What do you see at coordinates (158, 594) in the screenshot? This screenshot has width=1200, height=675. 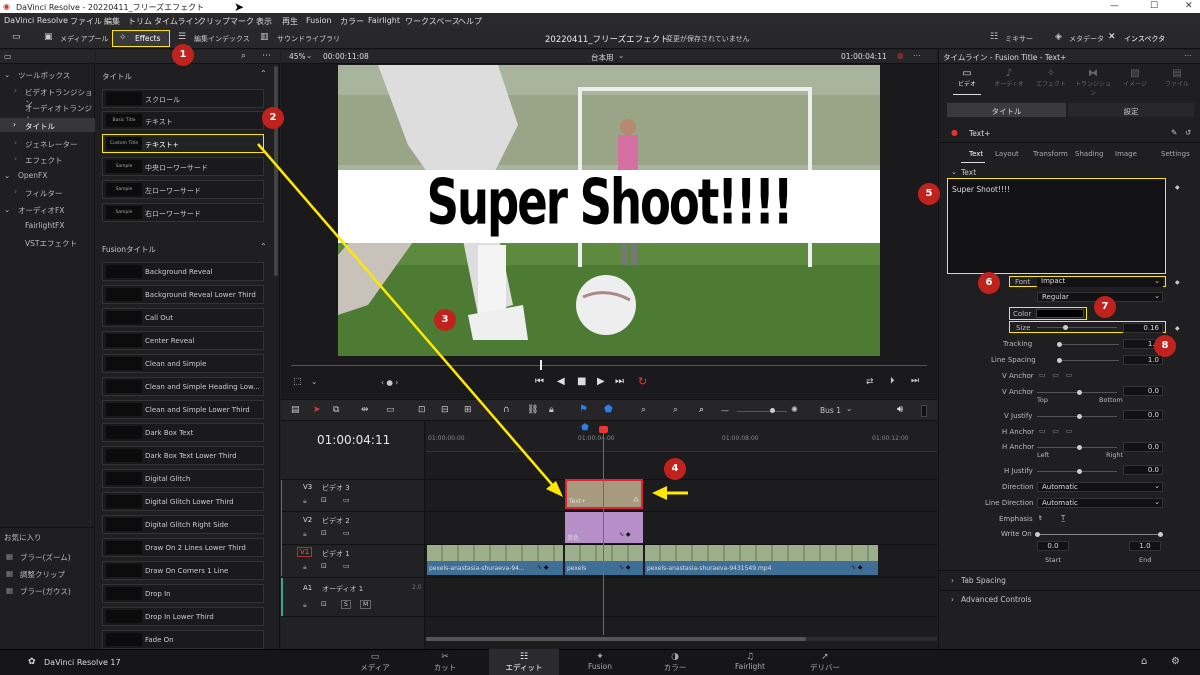 I see `fusion-title-label: Drop In` at bounding box center [158, 594].